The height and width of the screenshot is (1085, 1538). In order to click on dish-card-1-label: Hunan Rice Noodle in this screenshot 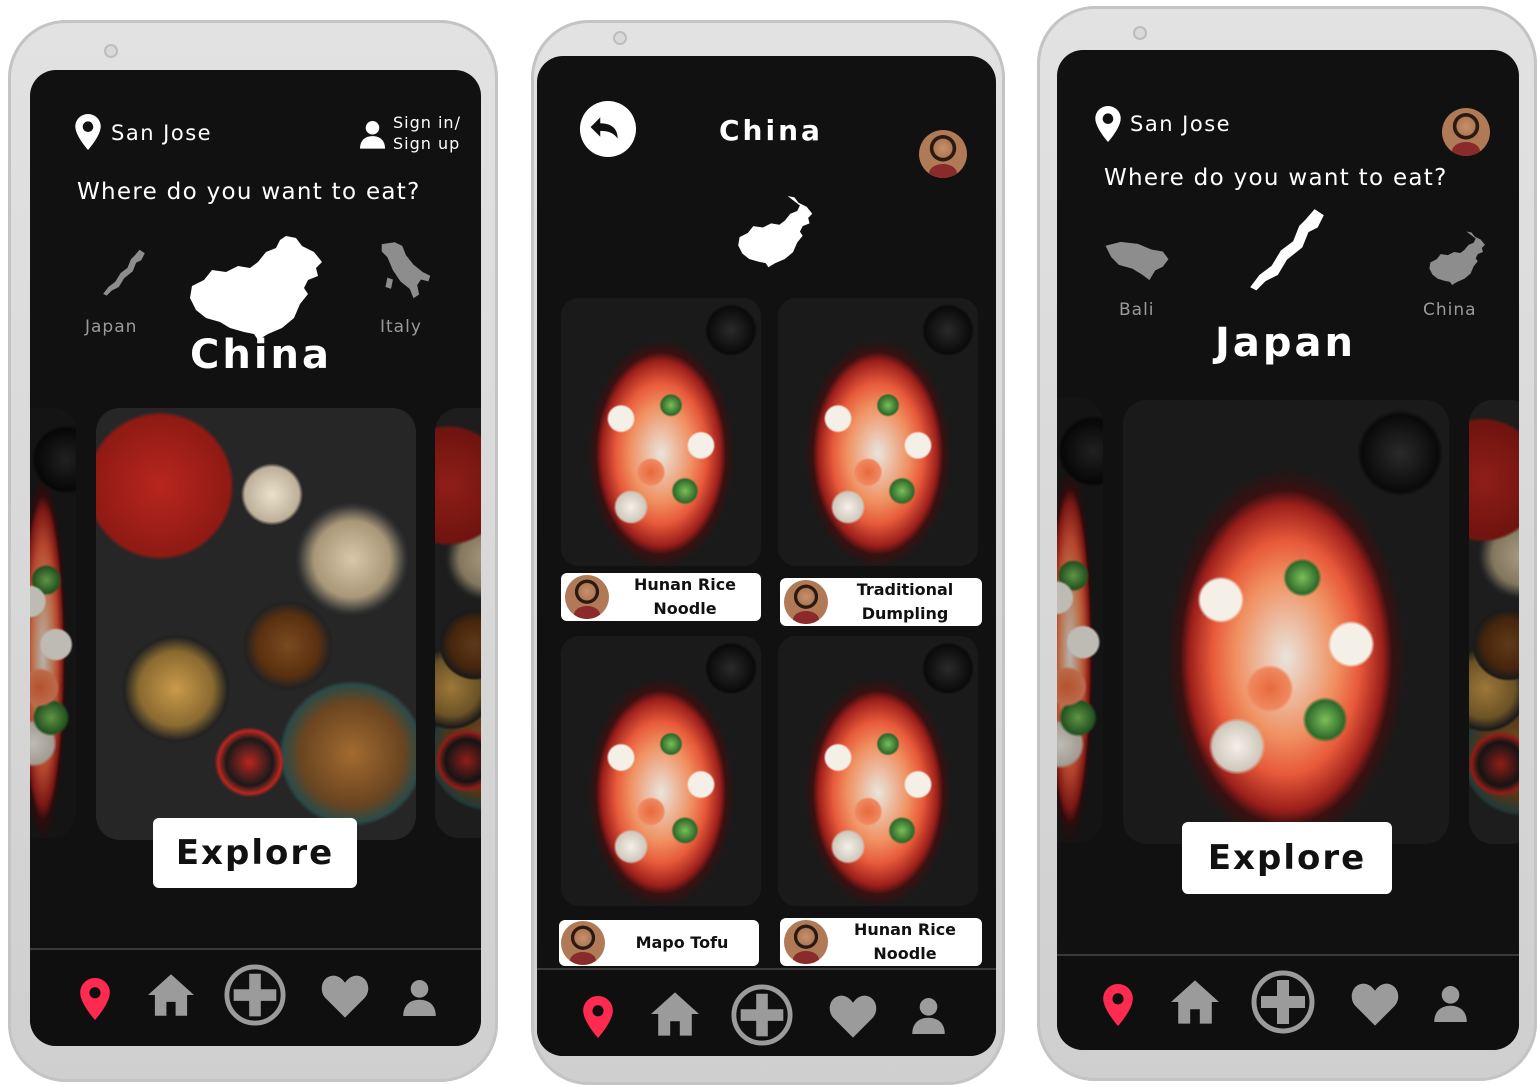, I will do `click(661, 597)`.